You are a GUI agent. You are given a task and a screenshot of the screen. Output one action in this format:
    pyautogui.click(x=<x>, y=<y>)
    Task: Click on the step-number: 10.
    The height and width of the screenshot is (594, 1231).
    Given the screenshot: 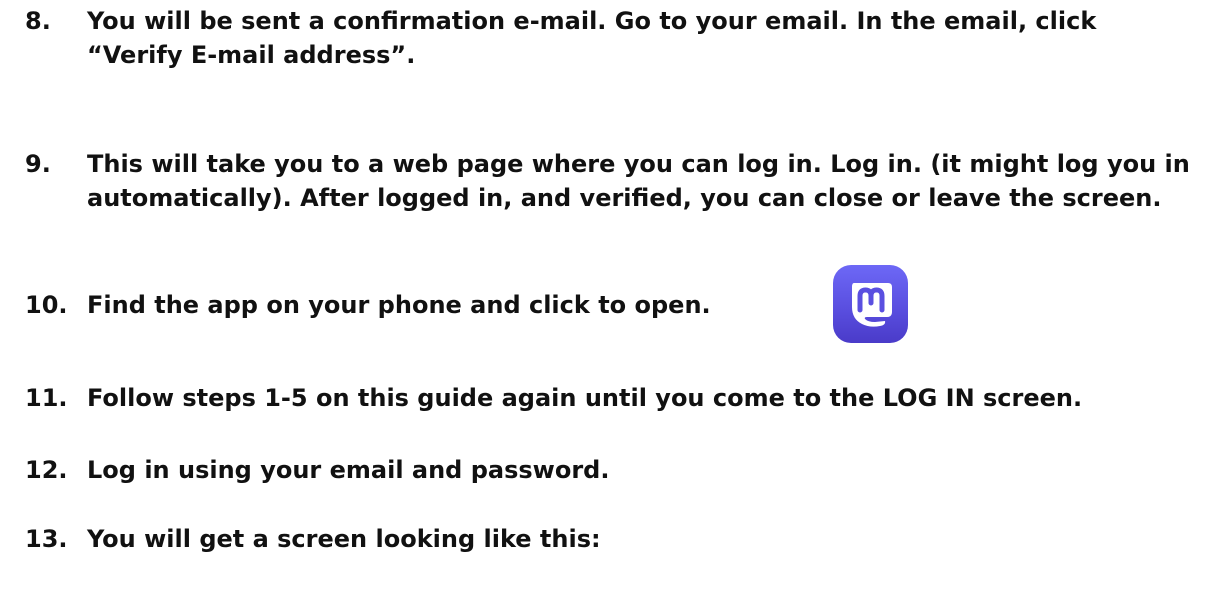 What is the action you would take?
    pyautogui.click(x=46, y=305)
    